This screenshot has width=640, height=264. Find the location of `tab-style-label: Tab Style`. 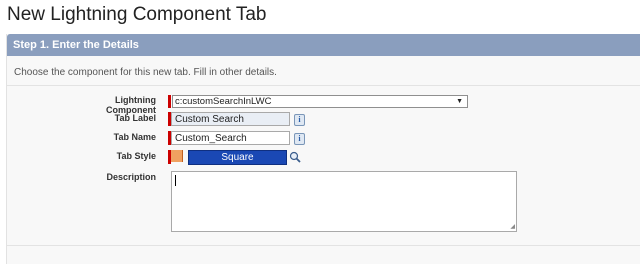

tab-style-label: Tab Style is located at coordinates (136, 156).